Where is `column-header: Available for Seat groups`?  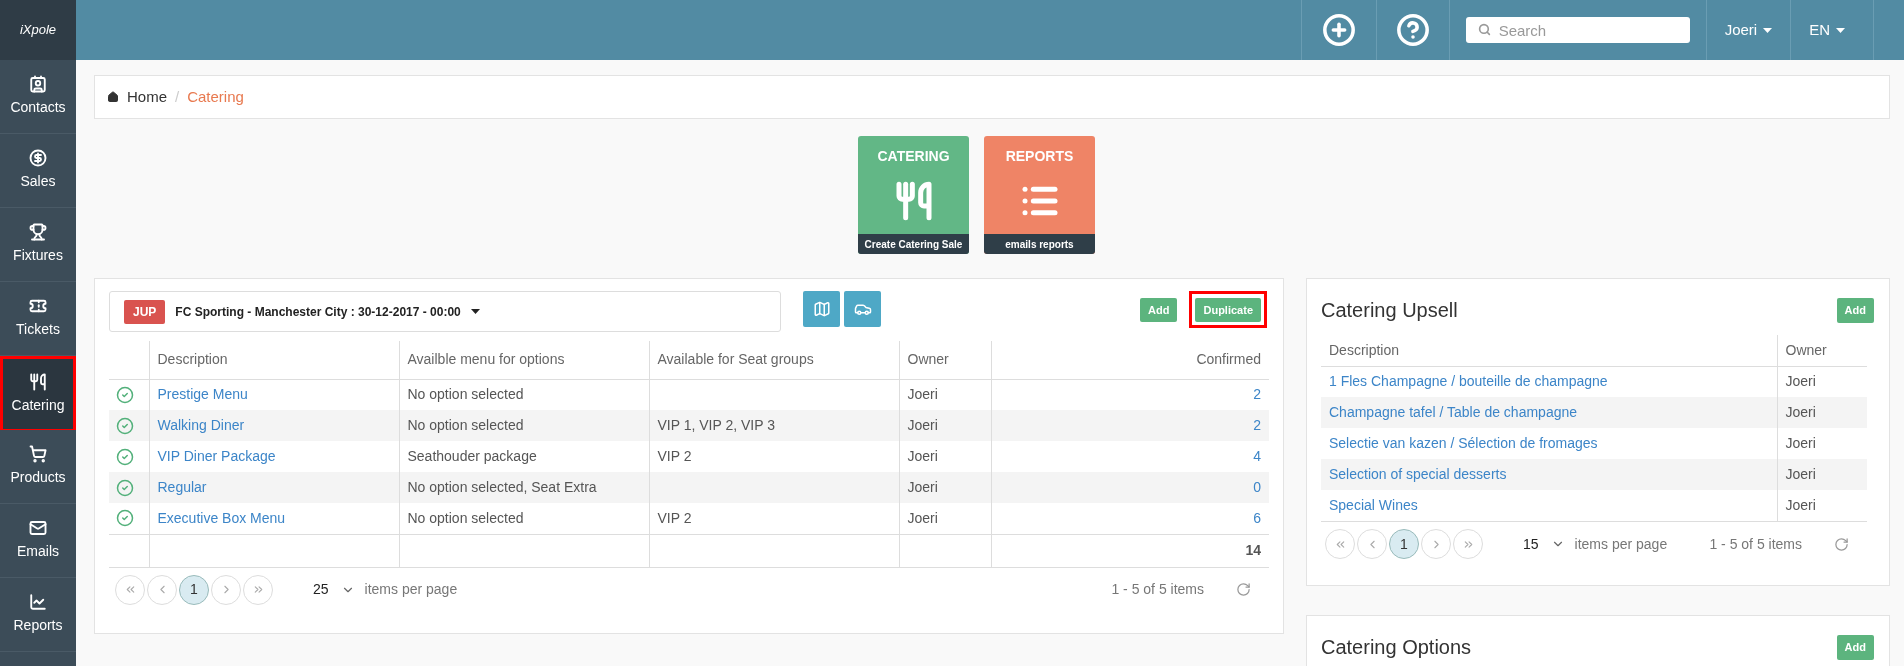 column-header: Available for Seat groups is located at coordinates (735, 359).